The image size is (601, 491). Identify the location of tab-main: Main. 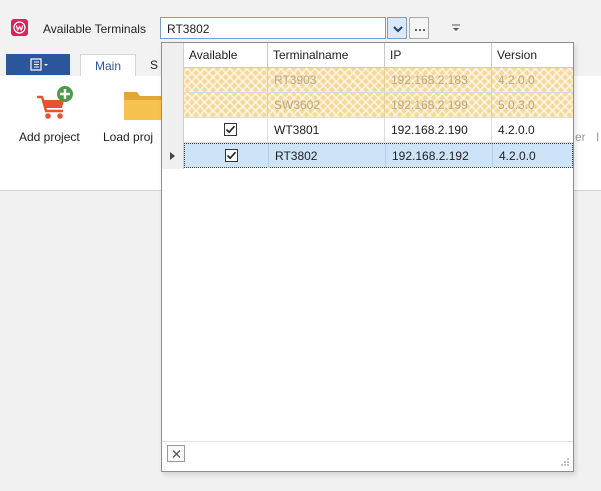
(108, 65).